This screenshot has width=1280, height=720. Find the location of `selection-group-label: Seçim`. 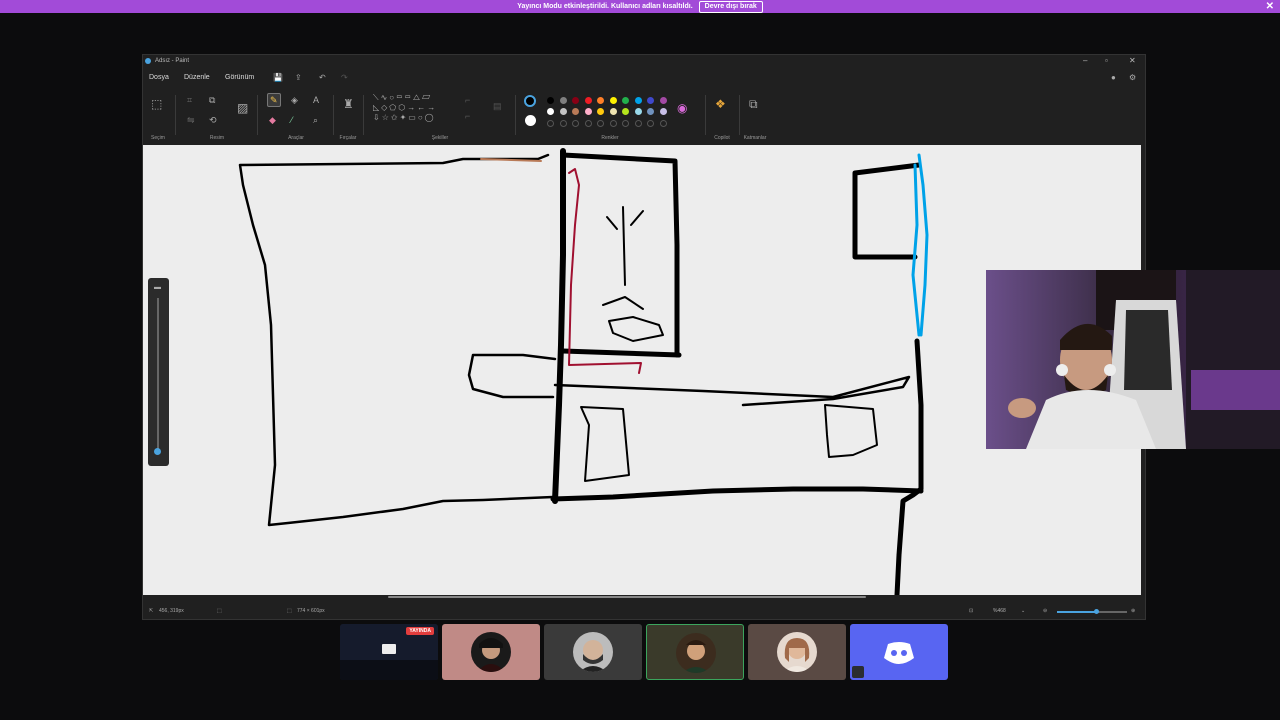

selection-group-label: Seçim is located at coordinates (158, 138).